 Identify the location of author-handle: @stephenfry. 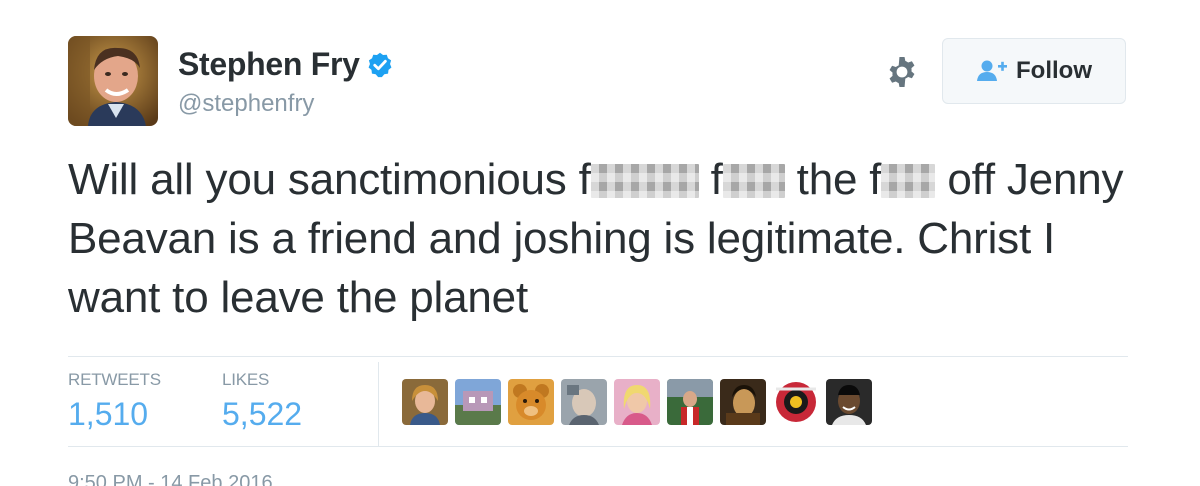
(246, 104).